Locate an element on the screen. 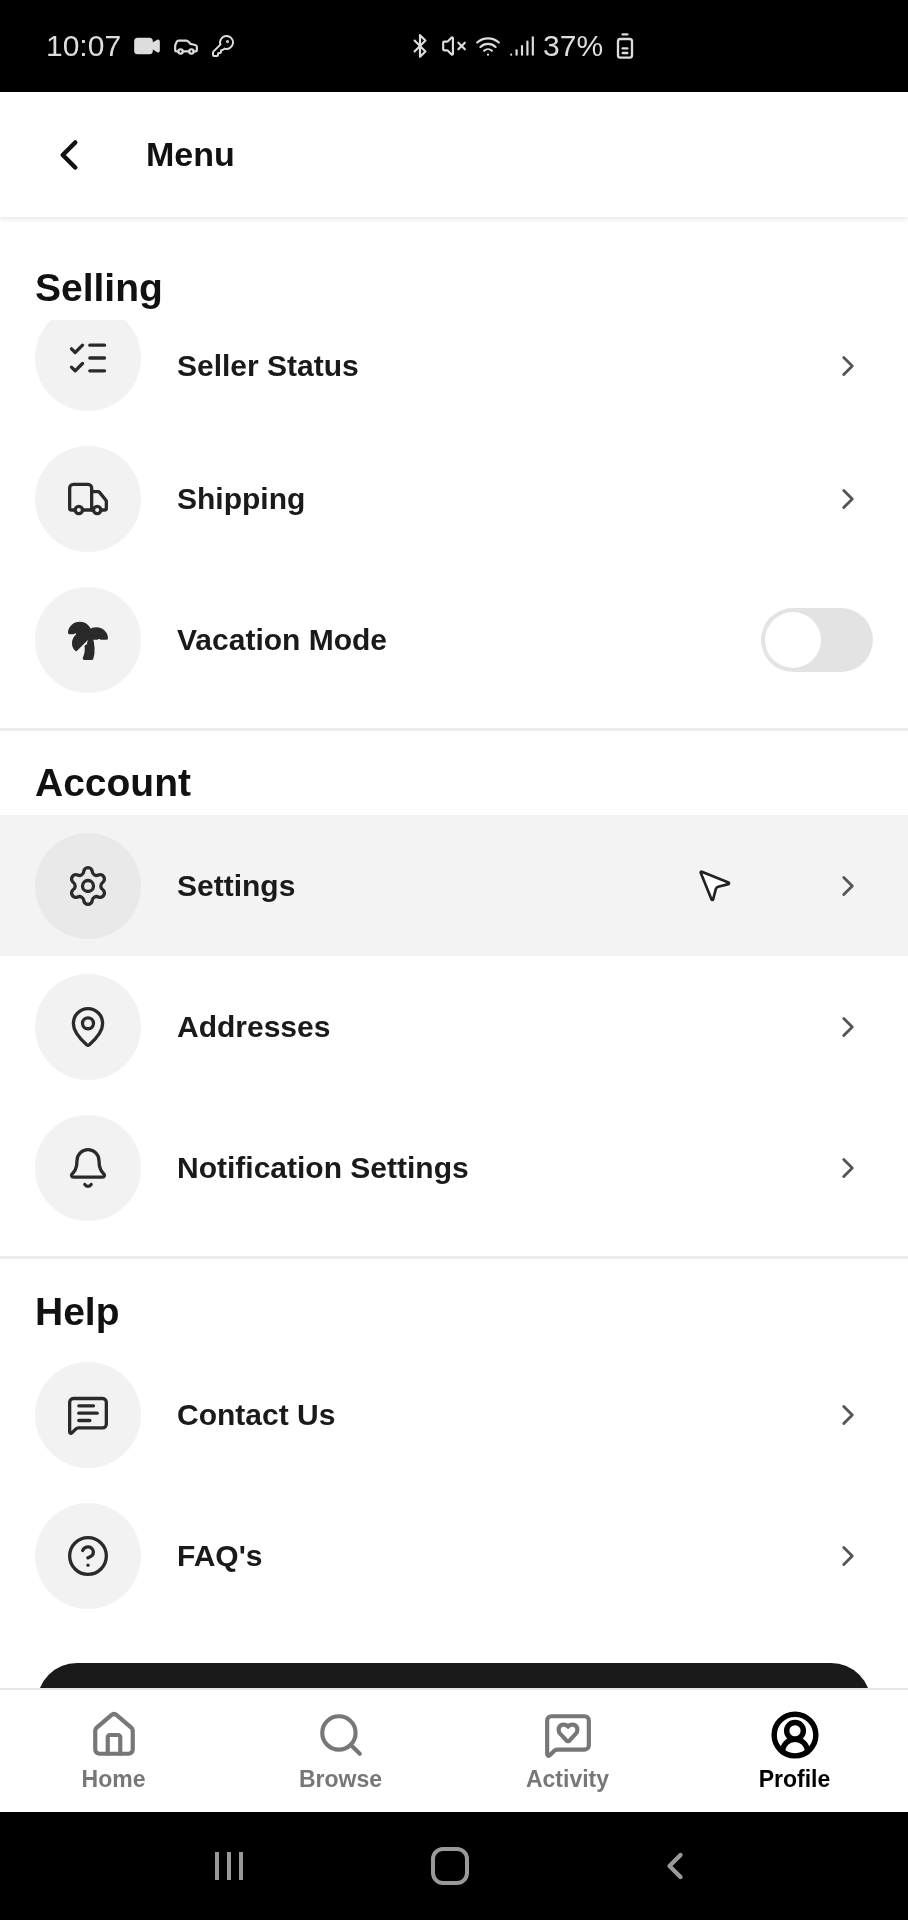  menu-label: FAQ's is located at coordinates (220, 1555).